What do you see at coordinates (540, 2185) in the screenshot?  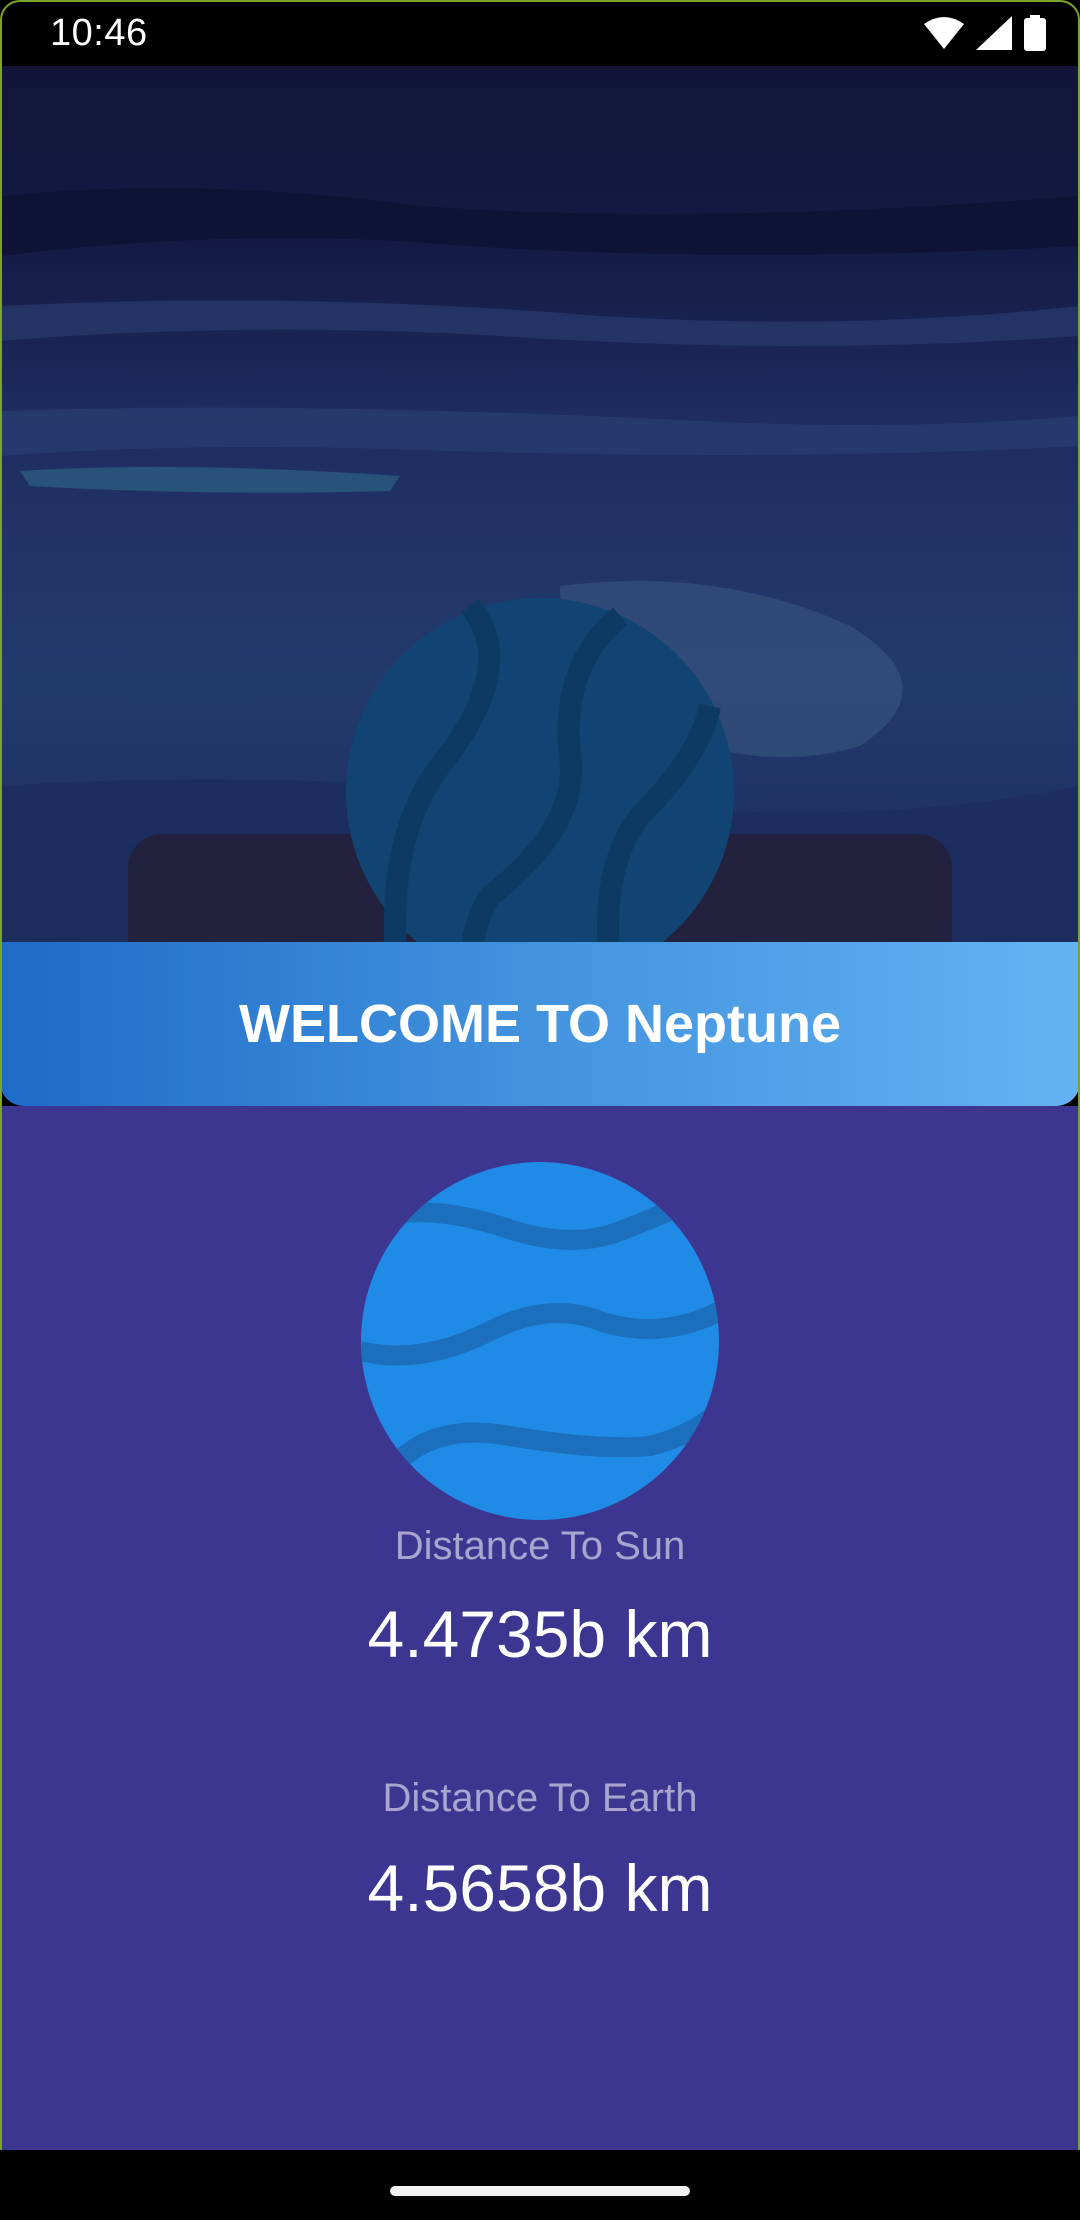 I see `navigation-bar` at bounding box center [540, 2185].